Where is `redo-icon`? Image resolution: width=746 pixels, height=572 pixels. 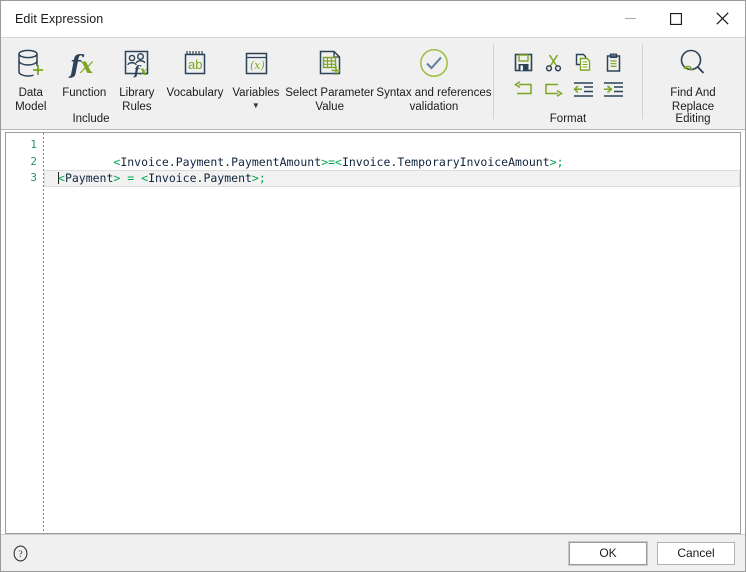
redo-icon is located at coordinates (553, 89).